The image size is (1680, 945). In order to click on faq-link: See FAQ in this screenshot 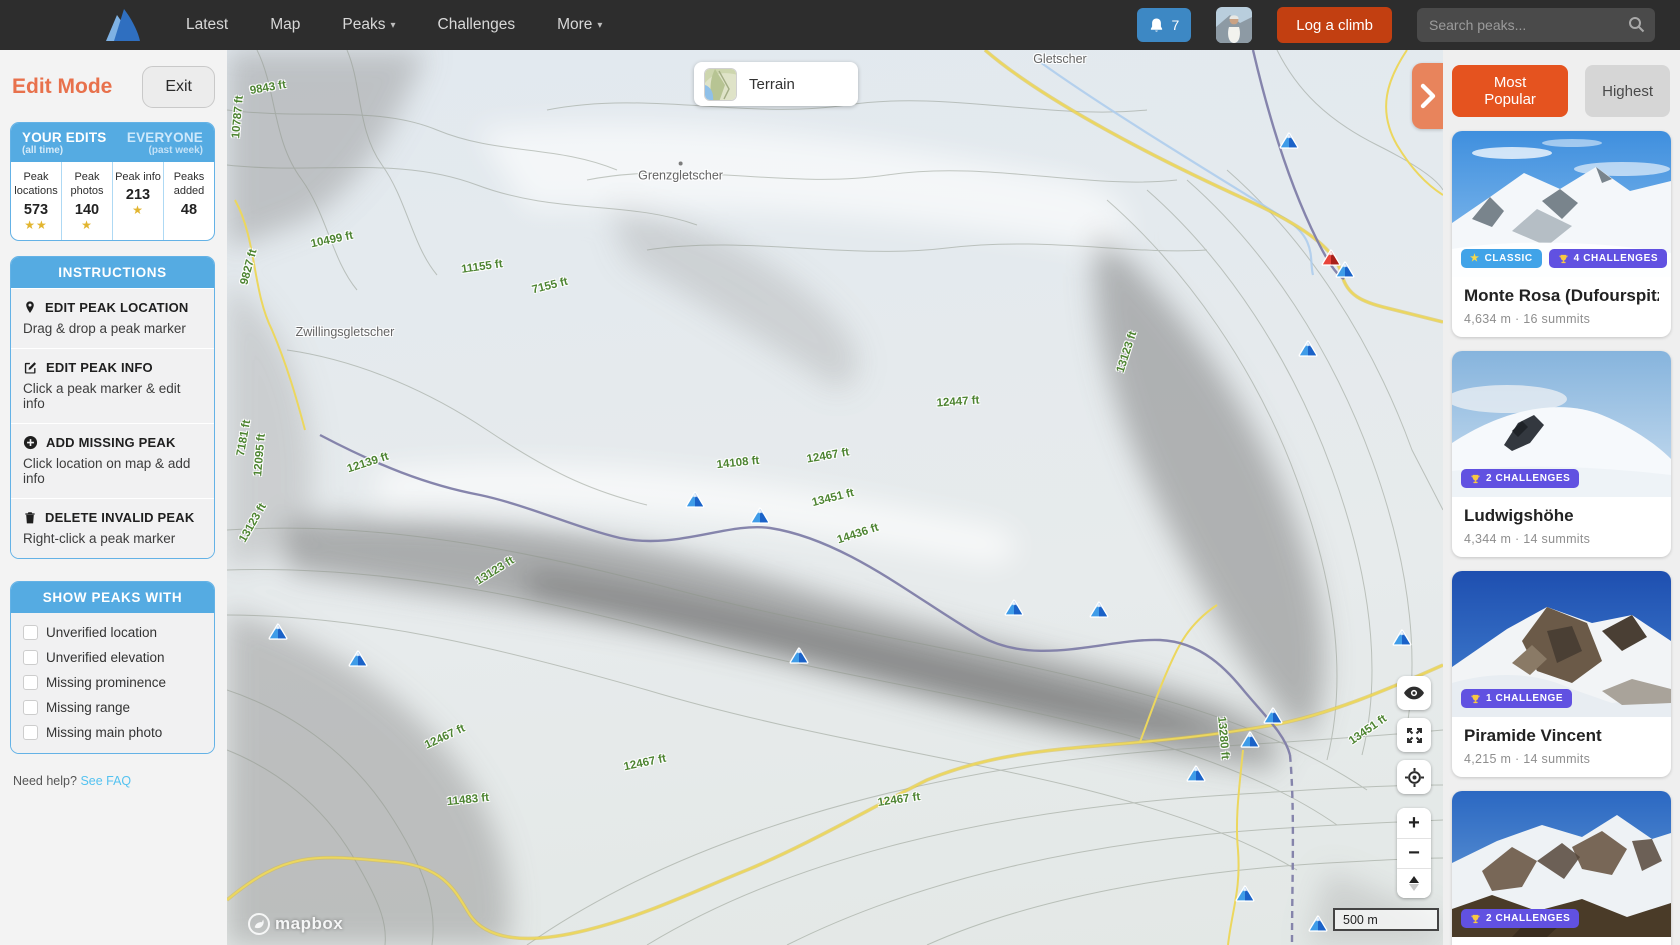, I will do `click(105, 781)`.